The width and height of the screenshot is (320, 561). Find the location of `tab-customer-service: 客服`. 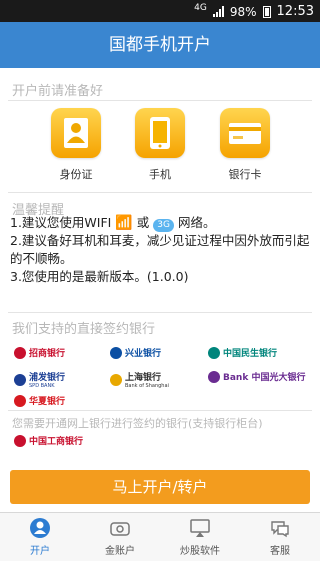

tab-customer-service: 客服 is located at coordinates (280, 537).